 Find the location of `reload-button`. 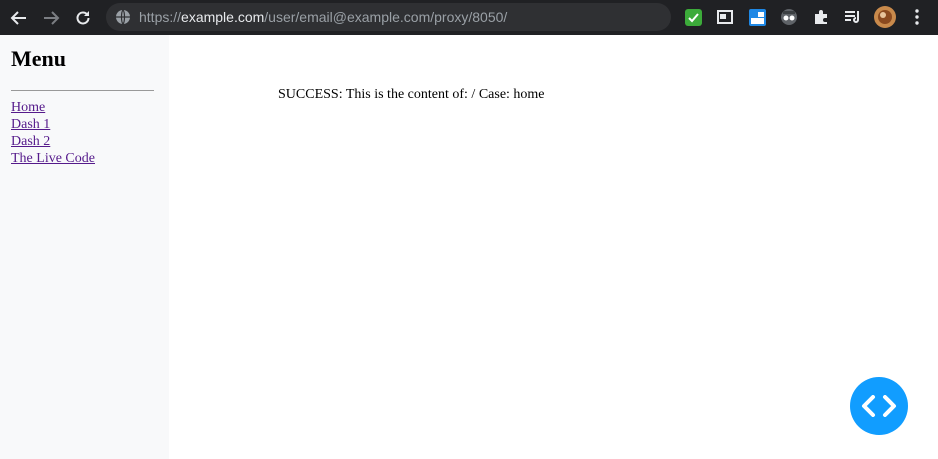

reload-button is located at coordinates (83, 18).